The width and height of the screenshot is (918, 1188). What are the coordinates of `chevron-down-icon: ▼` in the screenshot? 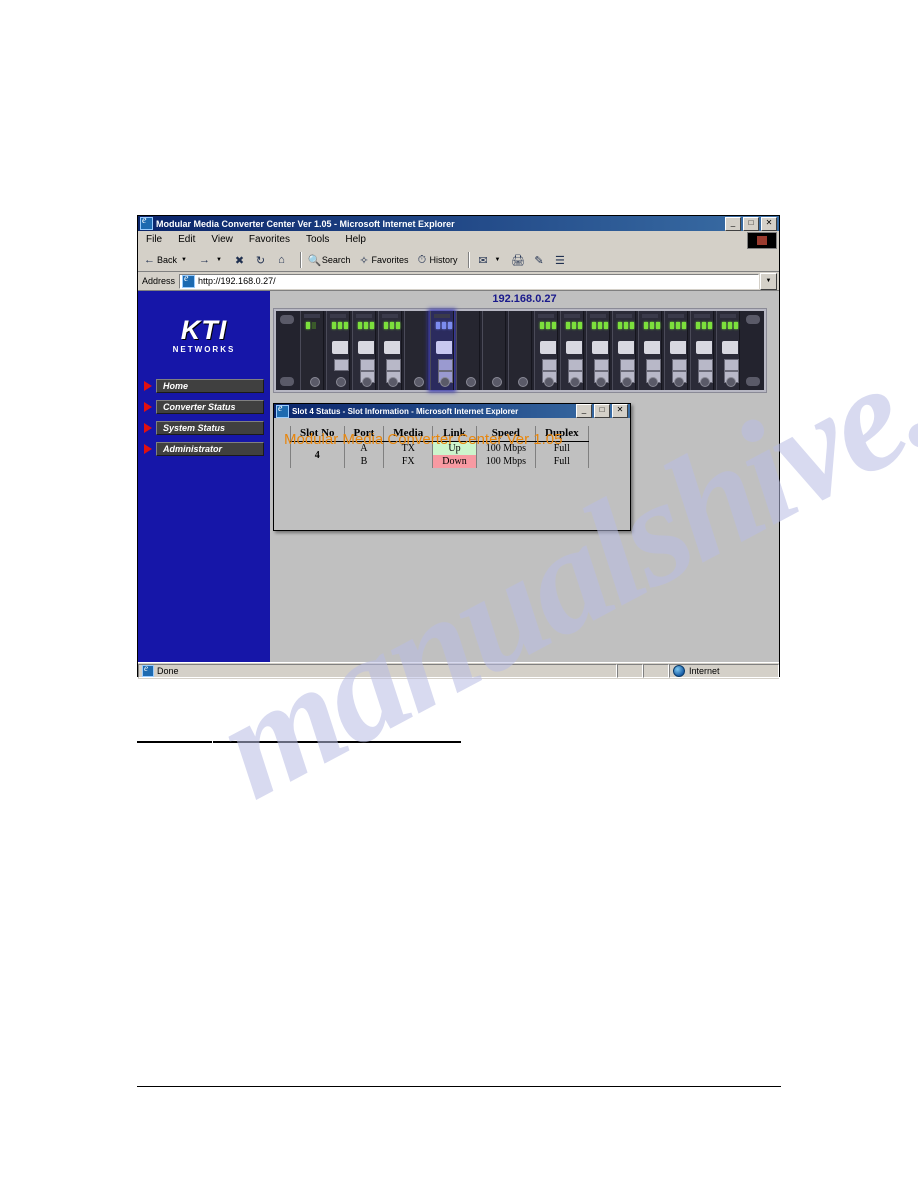 It's located at (184, 260).